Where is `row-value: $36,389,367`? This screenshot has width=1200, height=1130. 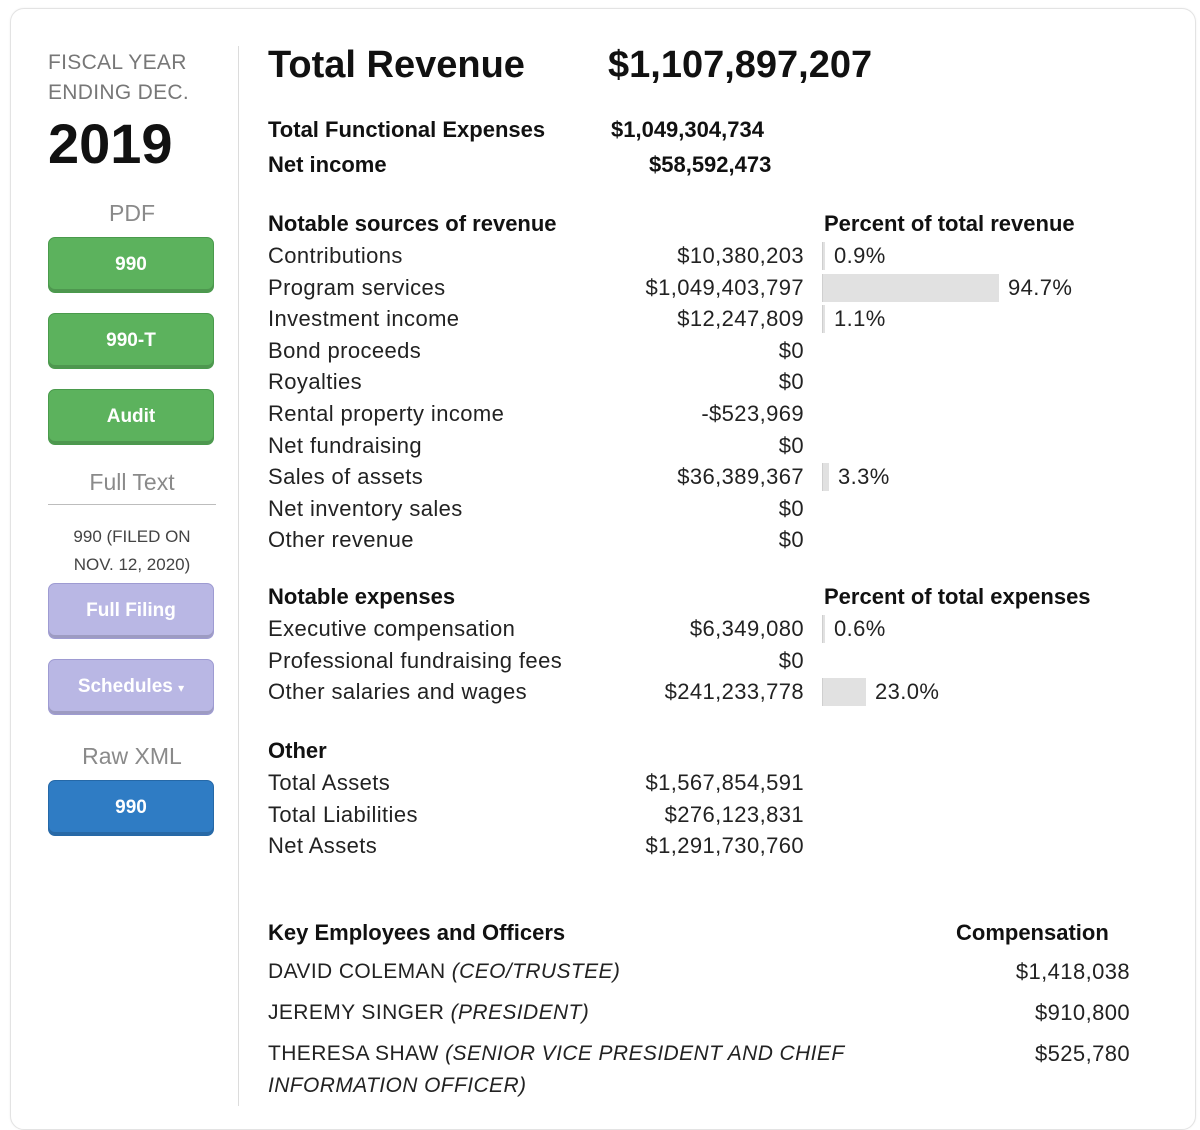 row-value: $36,389,367 is located at coordinates (740, 477).